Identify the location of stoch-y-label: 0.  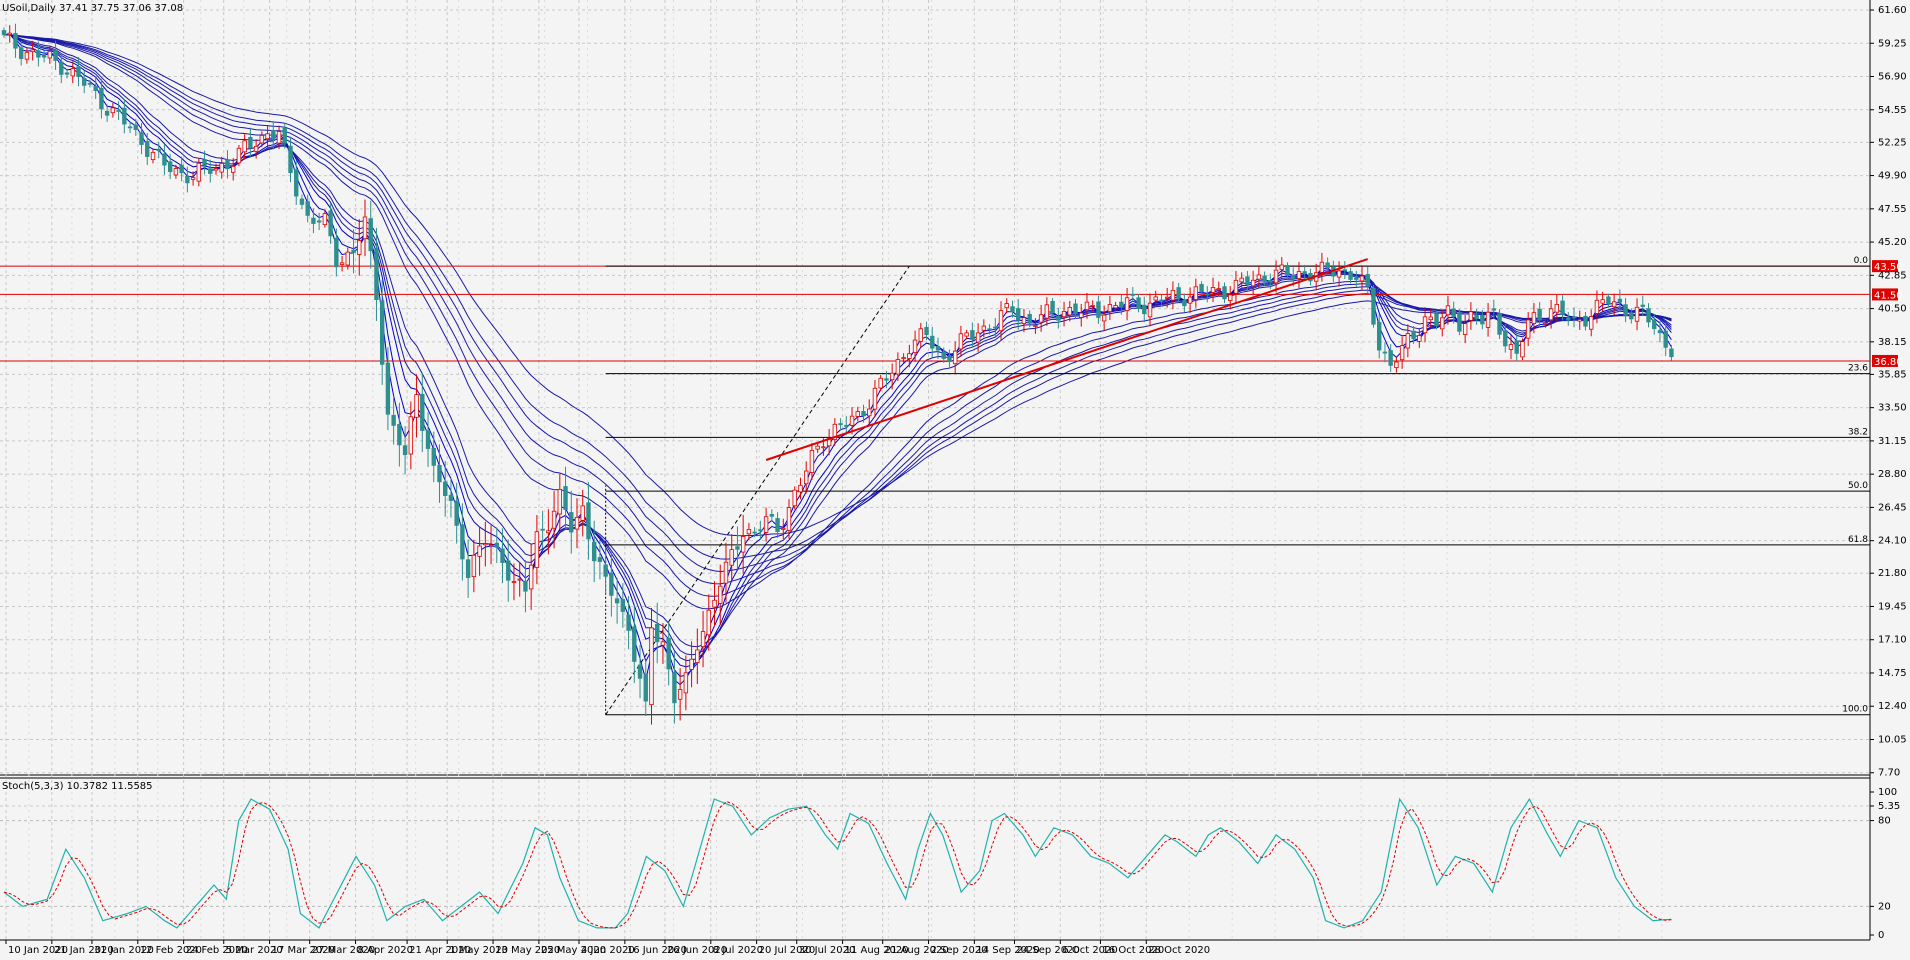
(1881, 935).